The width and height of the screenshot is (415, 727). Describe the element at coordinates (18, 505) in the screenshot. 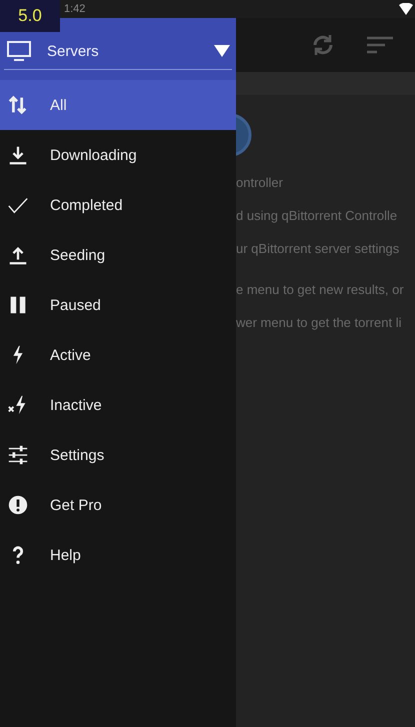

I see `exclamation-icon` at that location.